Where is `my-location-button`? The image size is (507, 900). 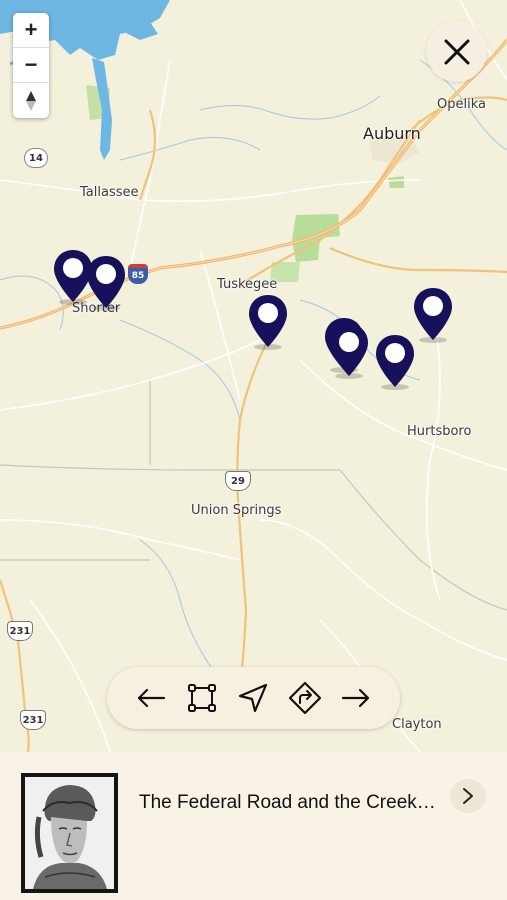
my-location-button is located at coordinates (253, 698).